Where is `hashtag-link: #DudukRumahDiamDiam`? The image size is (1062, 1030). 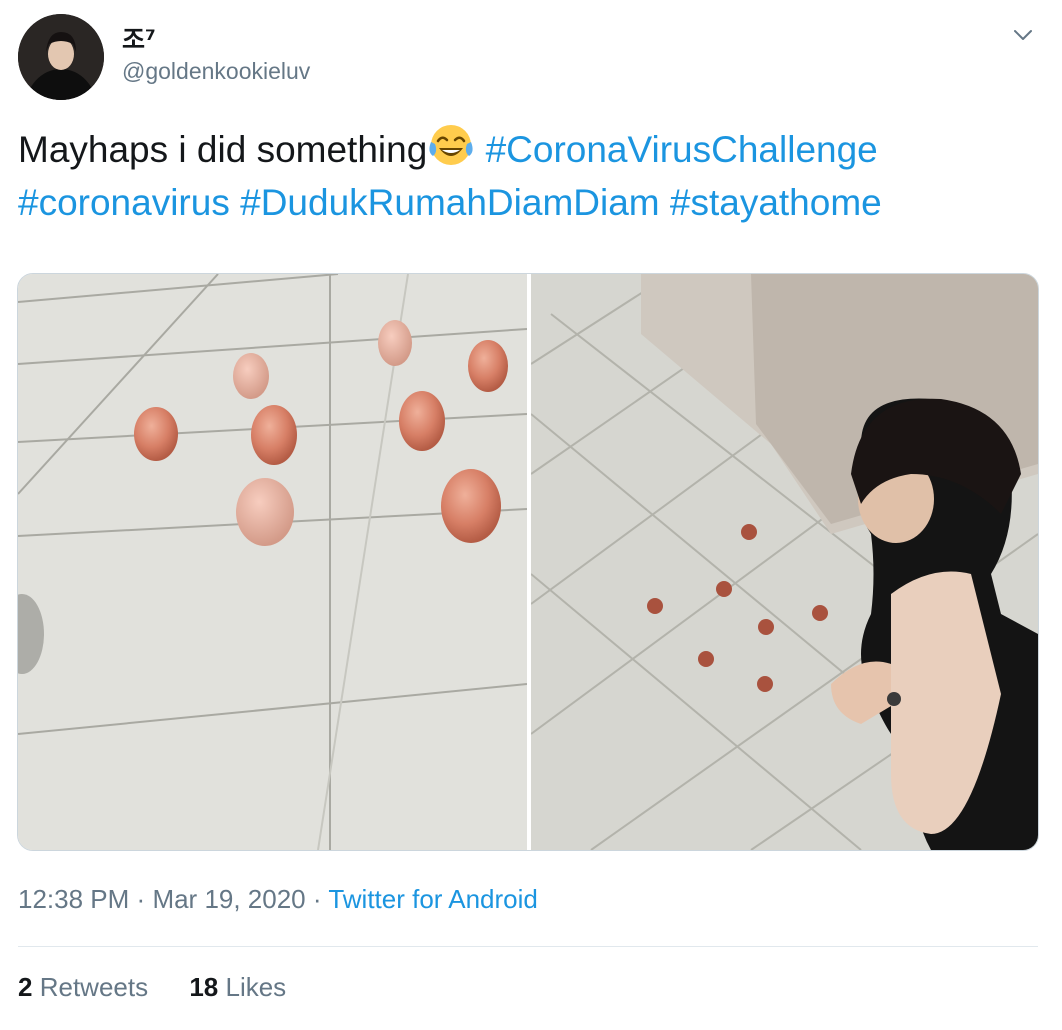
hashtag-link: #DudukRumahDiamDiam is located at coordinates (449, 202).